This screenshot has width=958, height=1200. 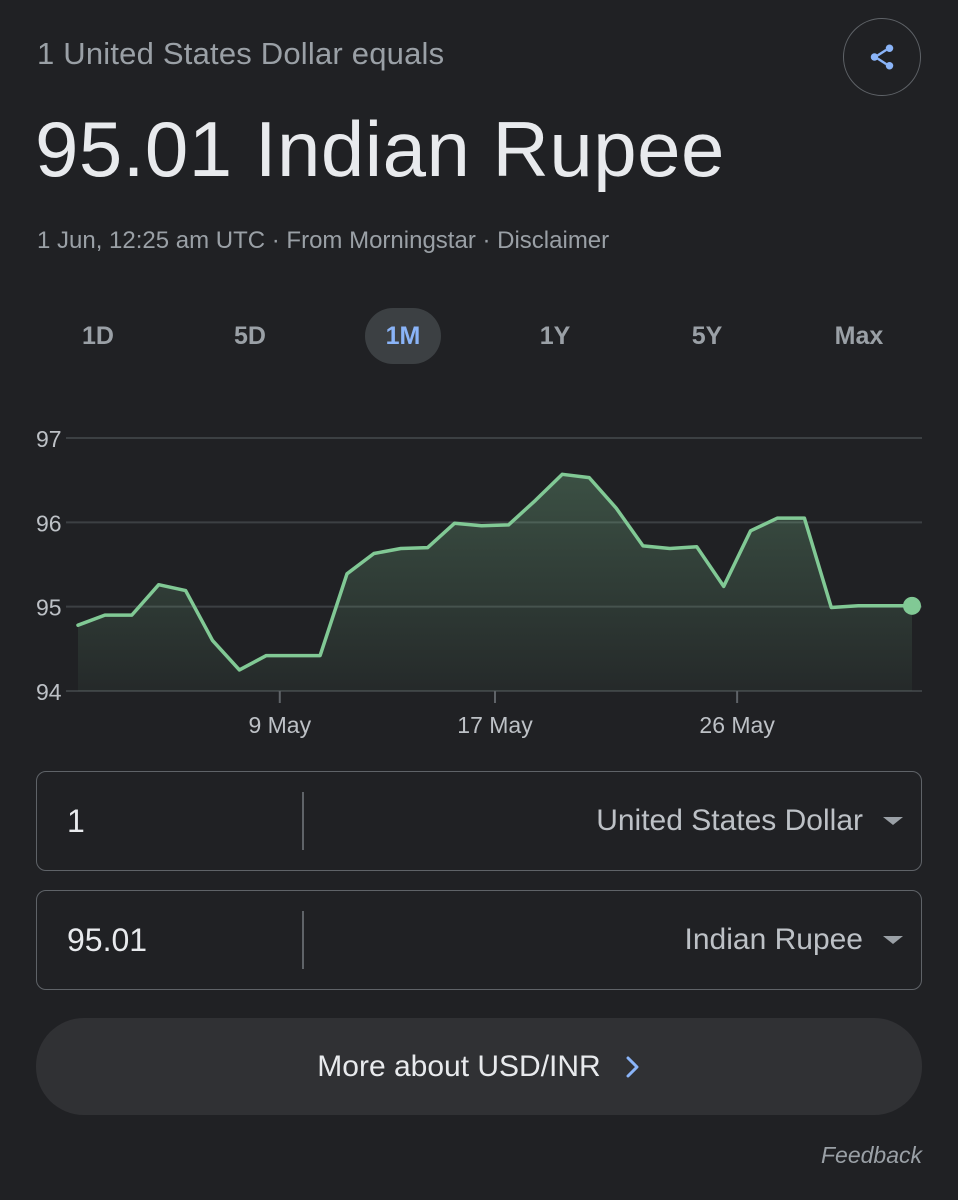 I want to click on chevron-right-icon, so click(x=632, y=1066).